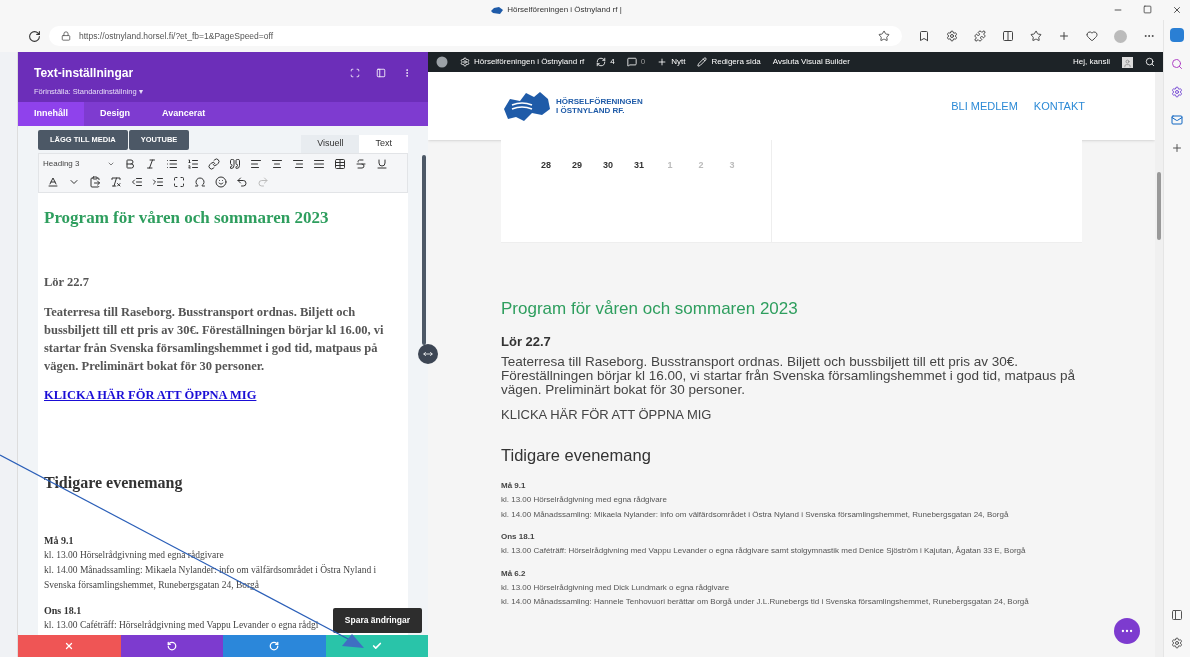  What do you see at coordinates (116, 182) in the screenshot?
I see `clear-format-icon` at bounding box center [116, 182].